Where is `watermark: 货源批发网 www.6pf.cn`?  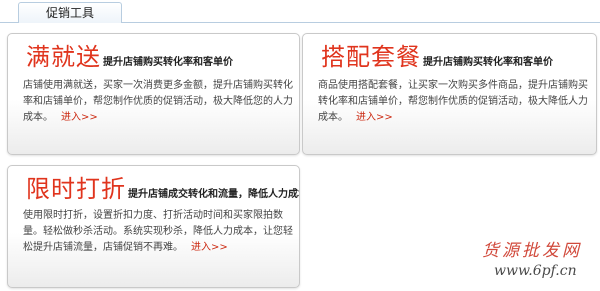 watermark: 货源批发网 www.6pf.cn is located at coordinates (539, 257).